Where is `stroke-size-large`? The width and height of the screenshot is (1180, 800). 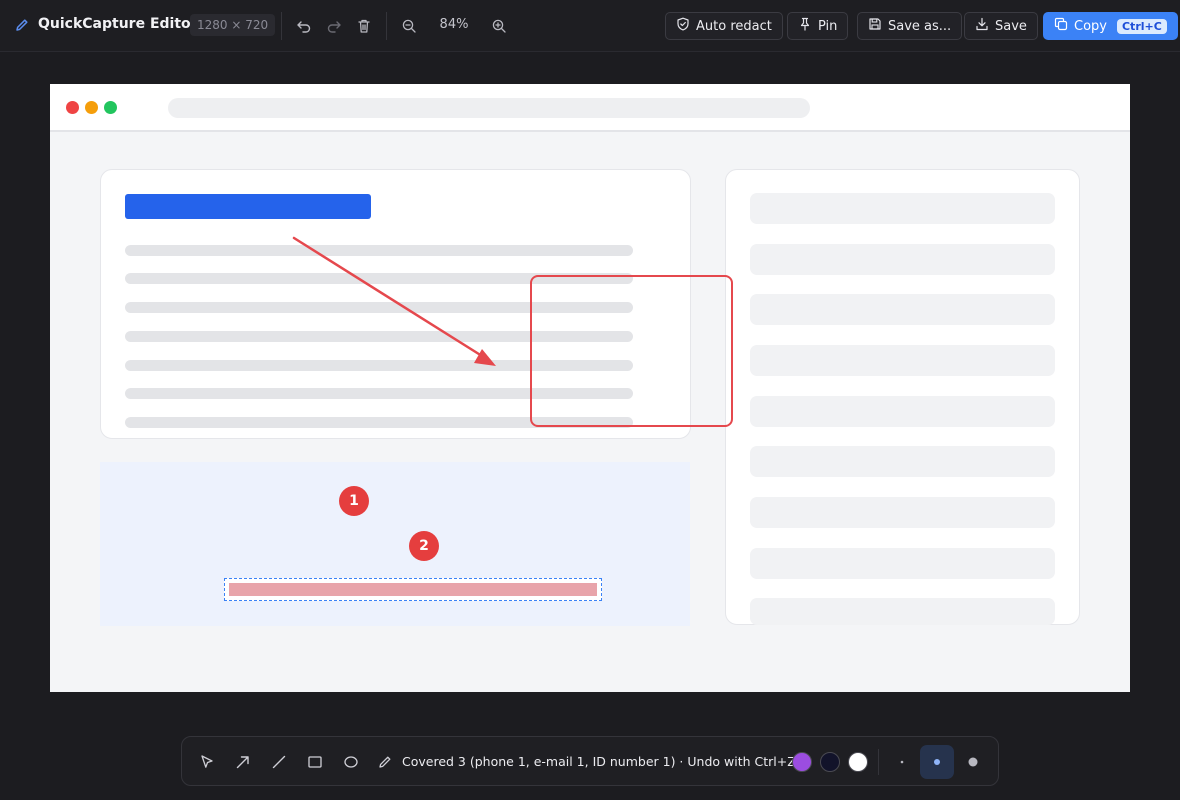 stroke-size-large is located at coordinates (973, 762).